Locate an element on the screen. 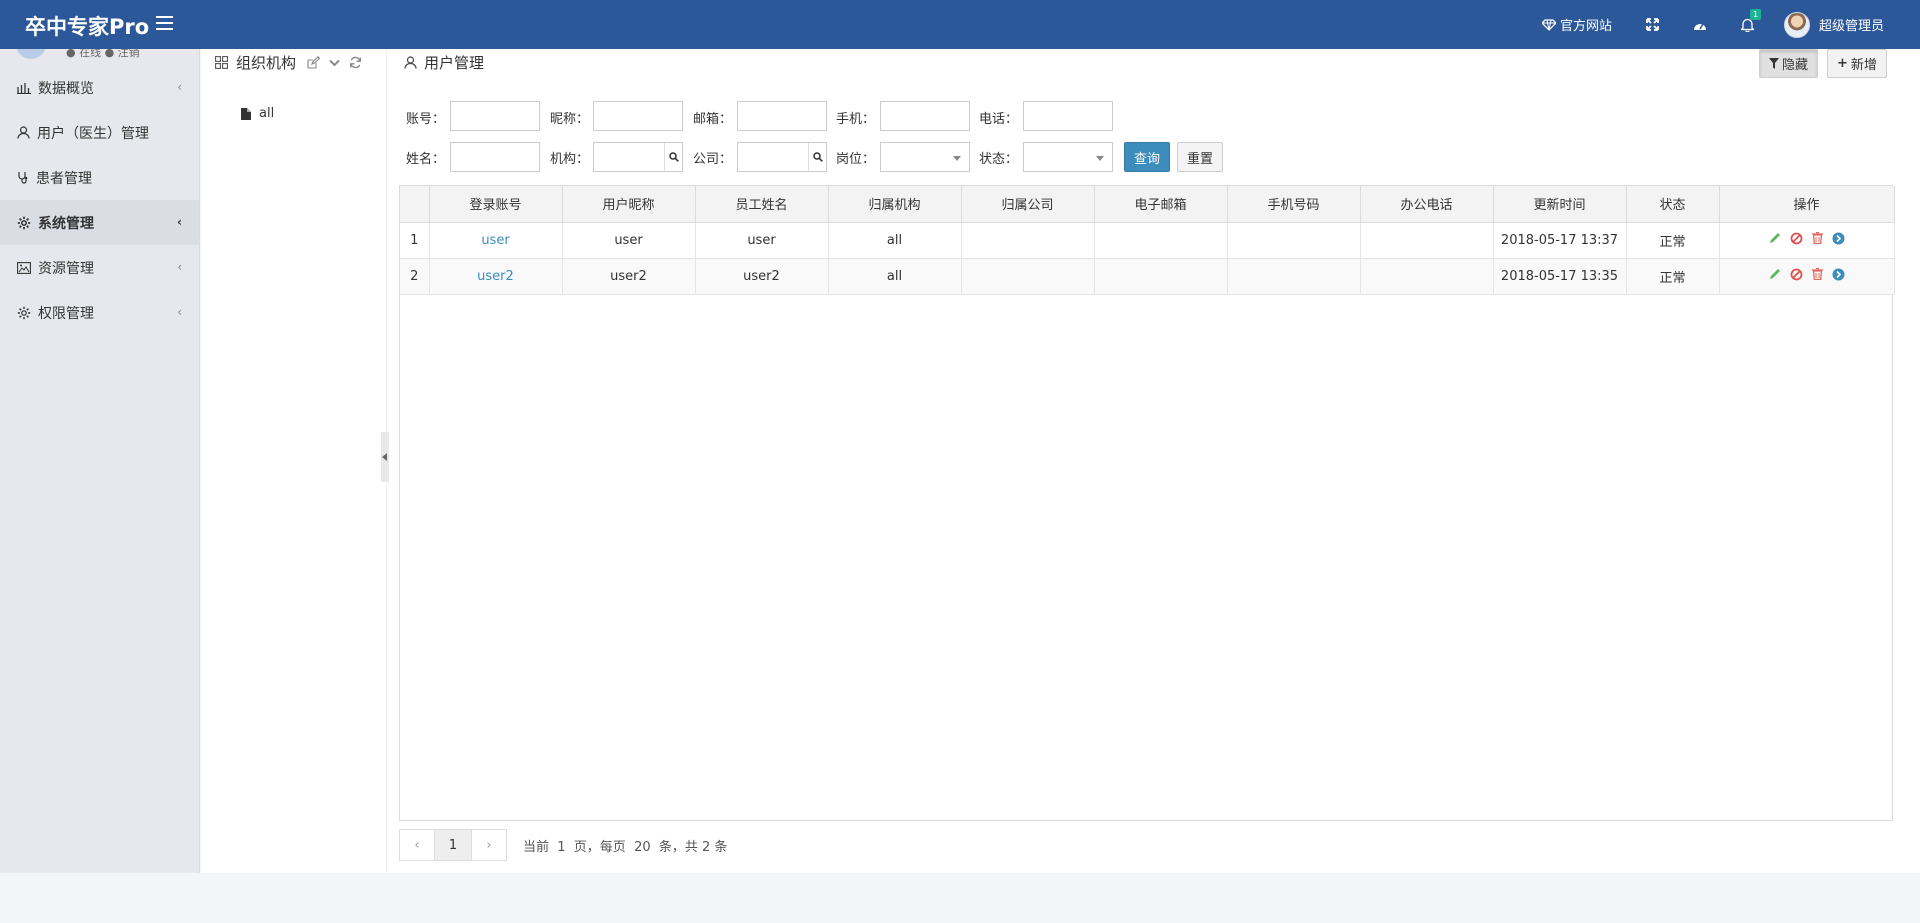  user-menu: 超级管理员 is located at coordinates (1833, 24).